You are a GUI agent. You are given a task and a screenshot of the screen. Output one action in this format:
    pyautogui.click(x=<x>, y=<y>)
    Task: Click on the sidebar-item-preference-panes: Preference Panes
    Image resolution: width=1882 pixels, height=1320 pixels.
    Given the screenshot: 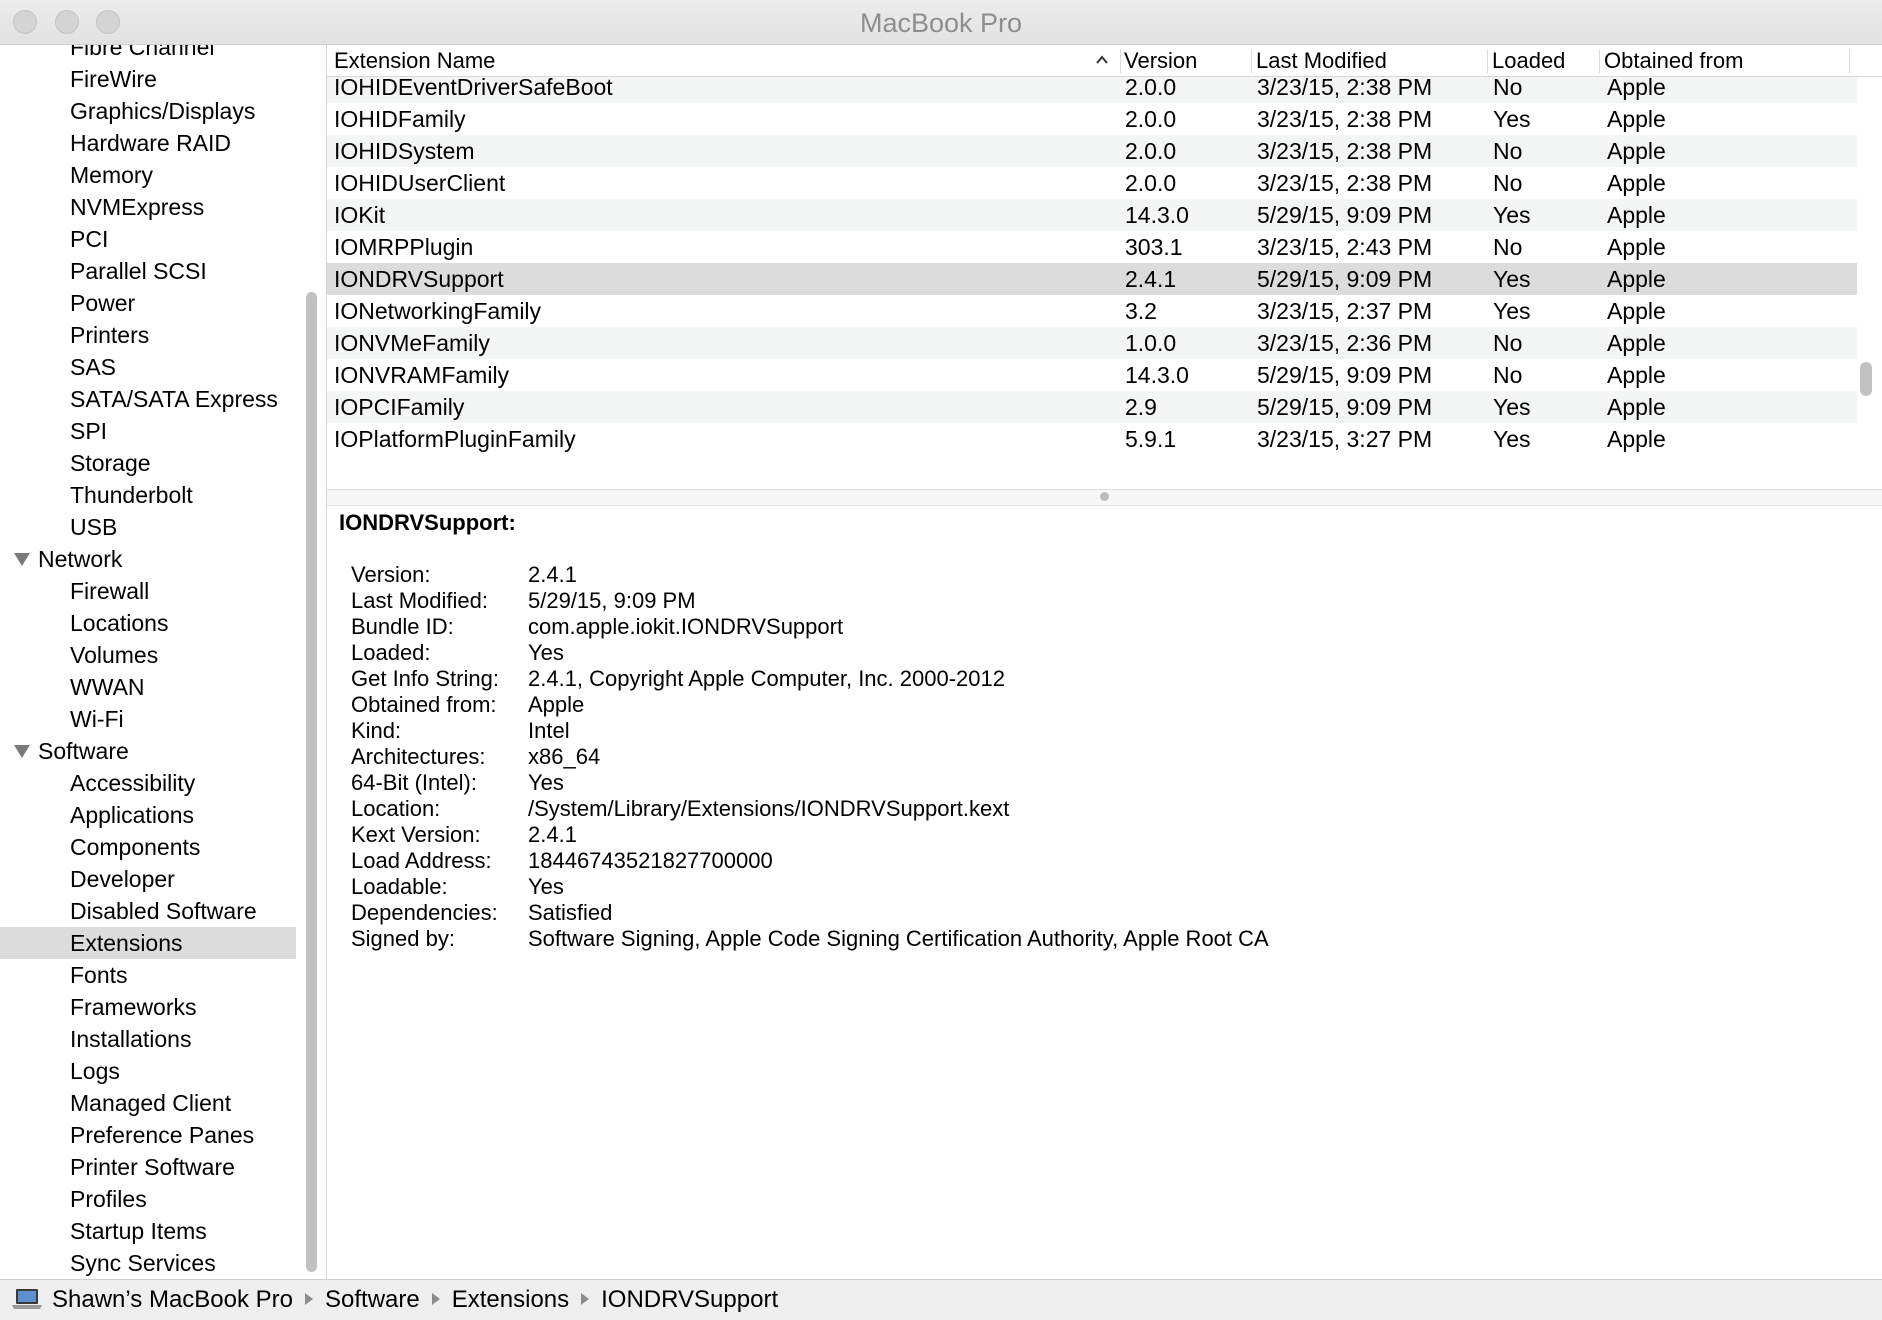 What is the action you would take?
    pyautogui.click(x=148, y=1135)
    